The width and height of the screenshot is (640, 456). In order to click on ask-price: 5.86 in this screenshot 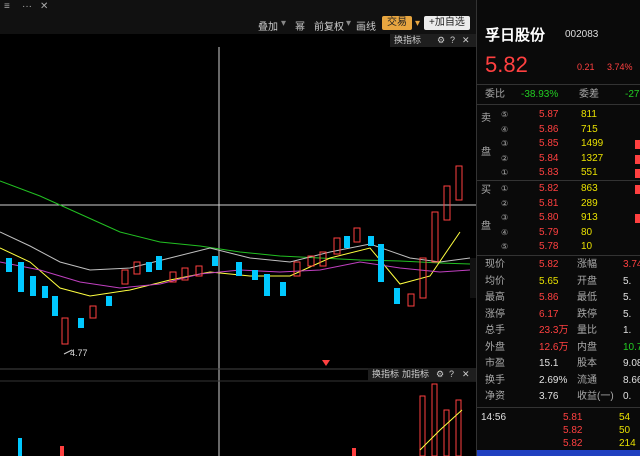, I will do `click(549, 129)`.